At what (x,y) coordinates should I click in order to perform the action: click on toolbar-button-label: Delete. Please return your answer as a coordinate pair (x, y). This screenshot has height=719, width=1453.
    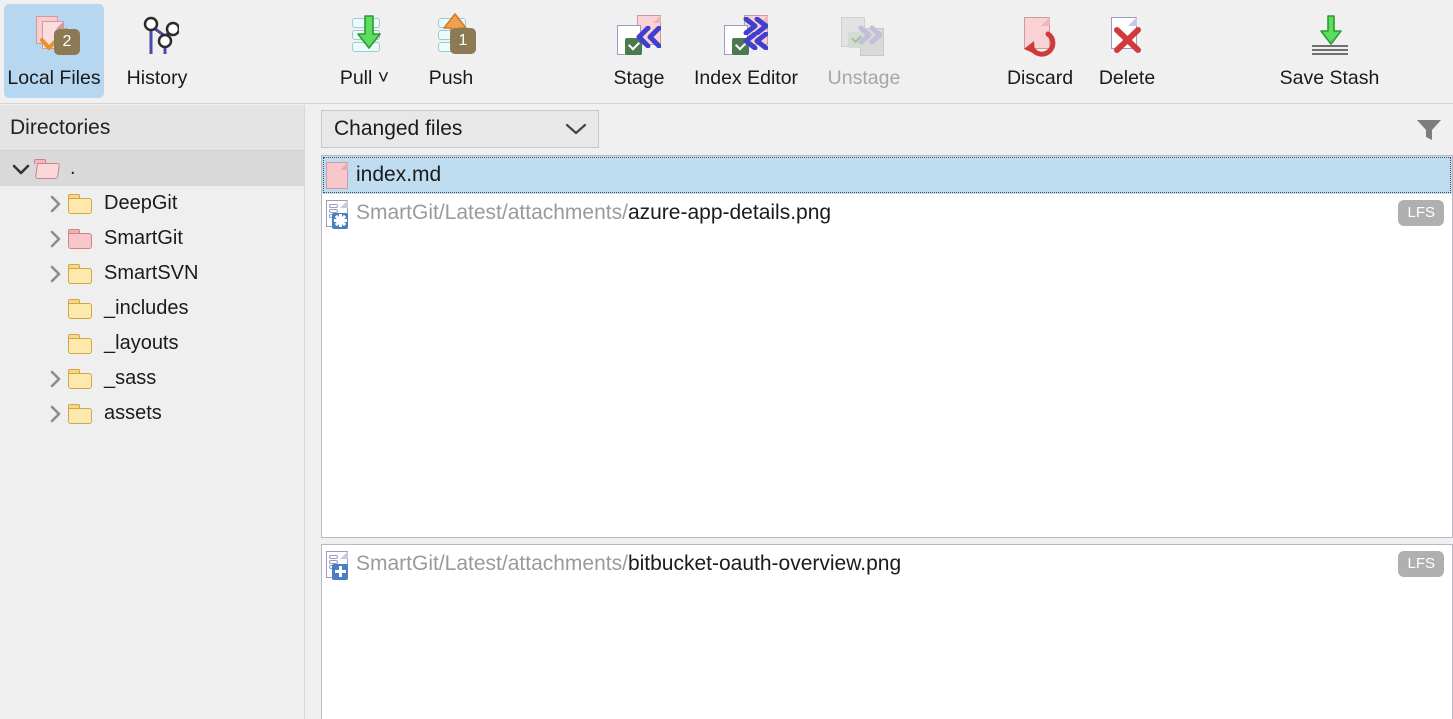
    Looking at the image, I should click on (1127, 78).